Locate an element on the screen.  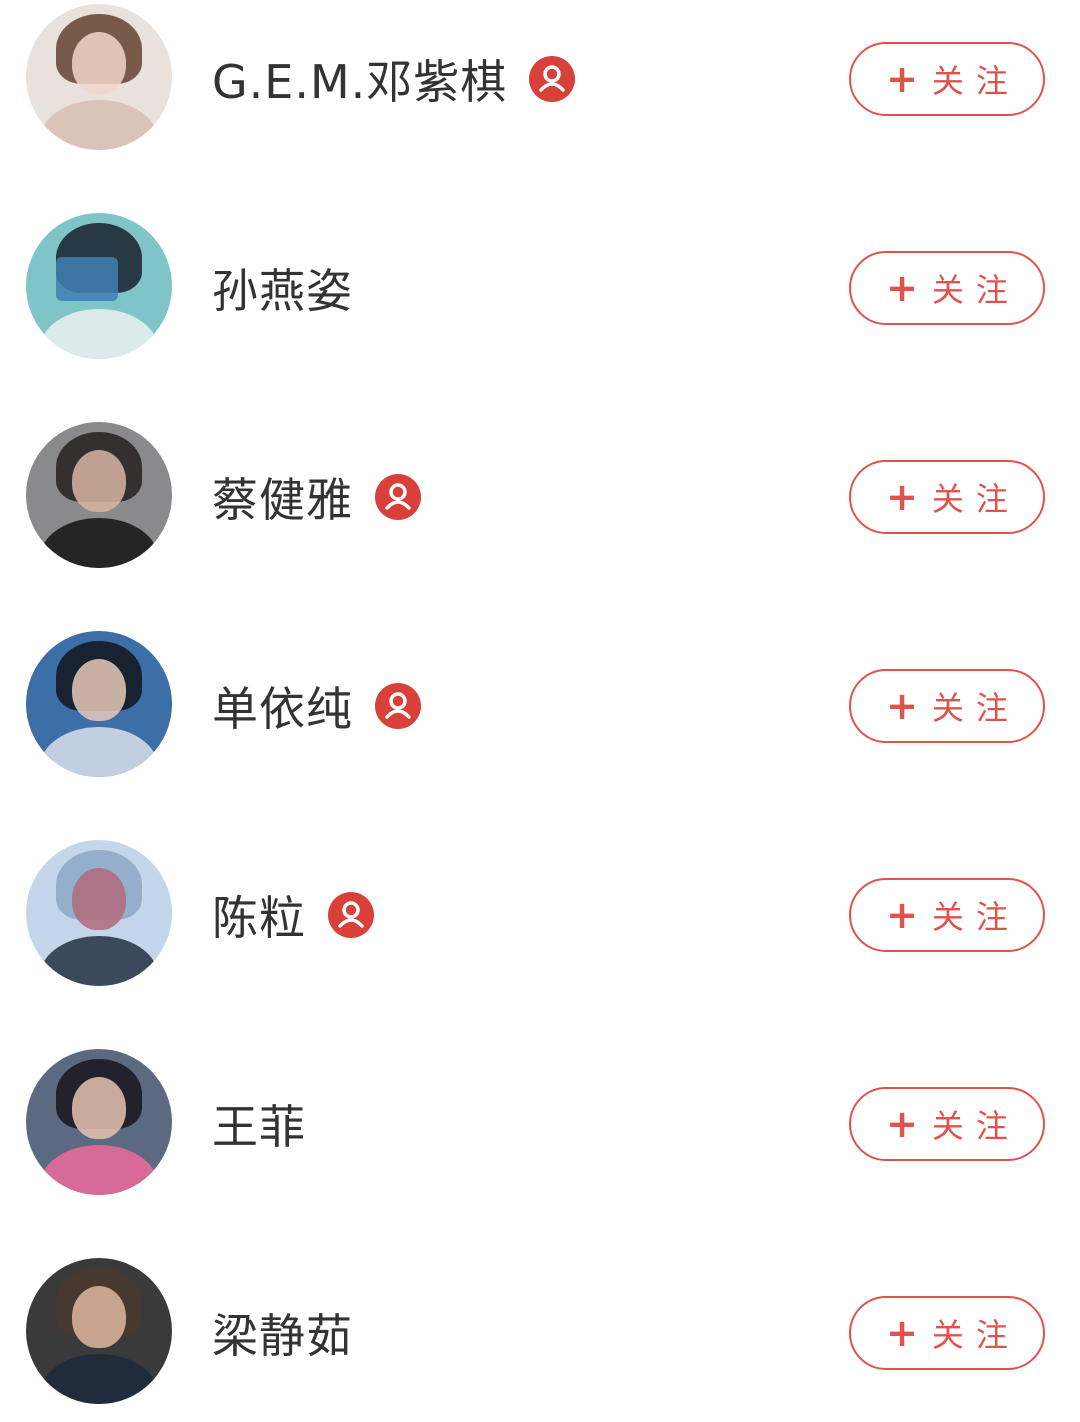
name-wrap: 蔡健雅 is located at coordinates (316, 497).